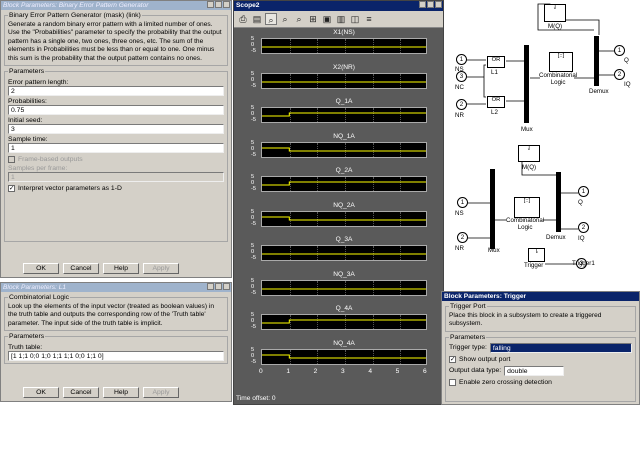 This screenshot has height=468, width=640. What do you see at coordinates (583, 227) in the screenshot?
I see `iq-outport-2: 2` at bounding box center [583, 227].